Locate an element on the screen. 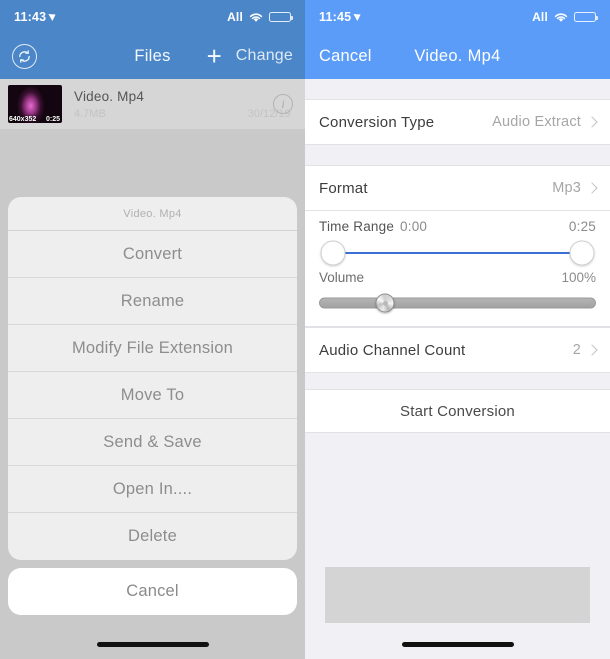 The height and width of the screenshot is (659, 610). ad-banner-placeholder is located at coordinates (457, 595).